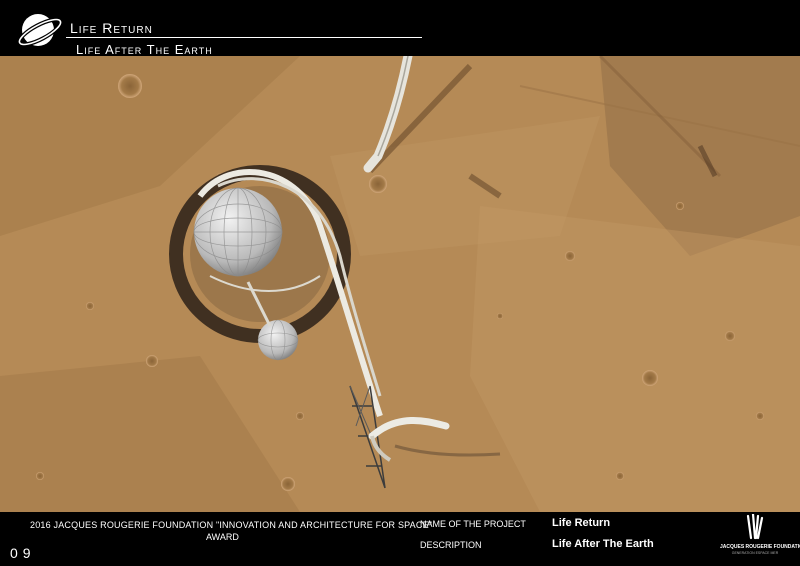 The image size is (800, 566). Describe the element at coordinates (473, 524) in the screenshot. I see `project-name-label: NAME OF THE PROJECT` at that location.